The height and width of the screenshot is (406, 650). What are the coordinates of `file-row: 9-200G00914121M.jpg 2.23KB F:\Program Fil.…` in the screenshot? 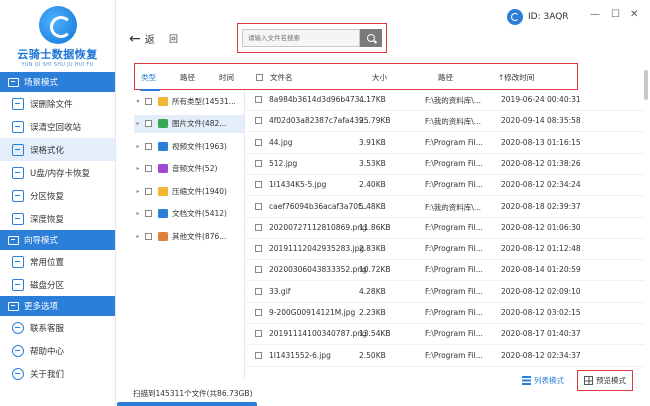 It's located at (446, 313).